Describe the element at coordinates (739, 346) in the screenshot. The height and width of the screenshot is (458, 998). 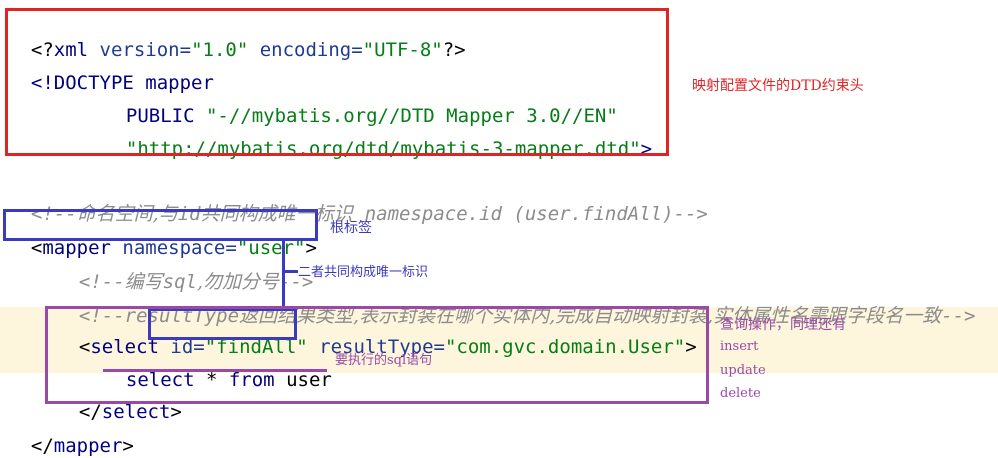
I see `op-insert: insert` at that location.